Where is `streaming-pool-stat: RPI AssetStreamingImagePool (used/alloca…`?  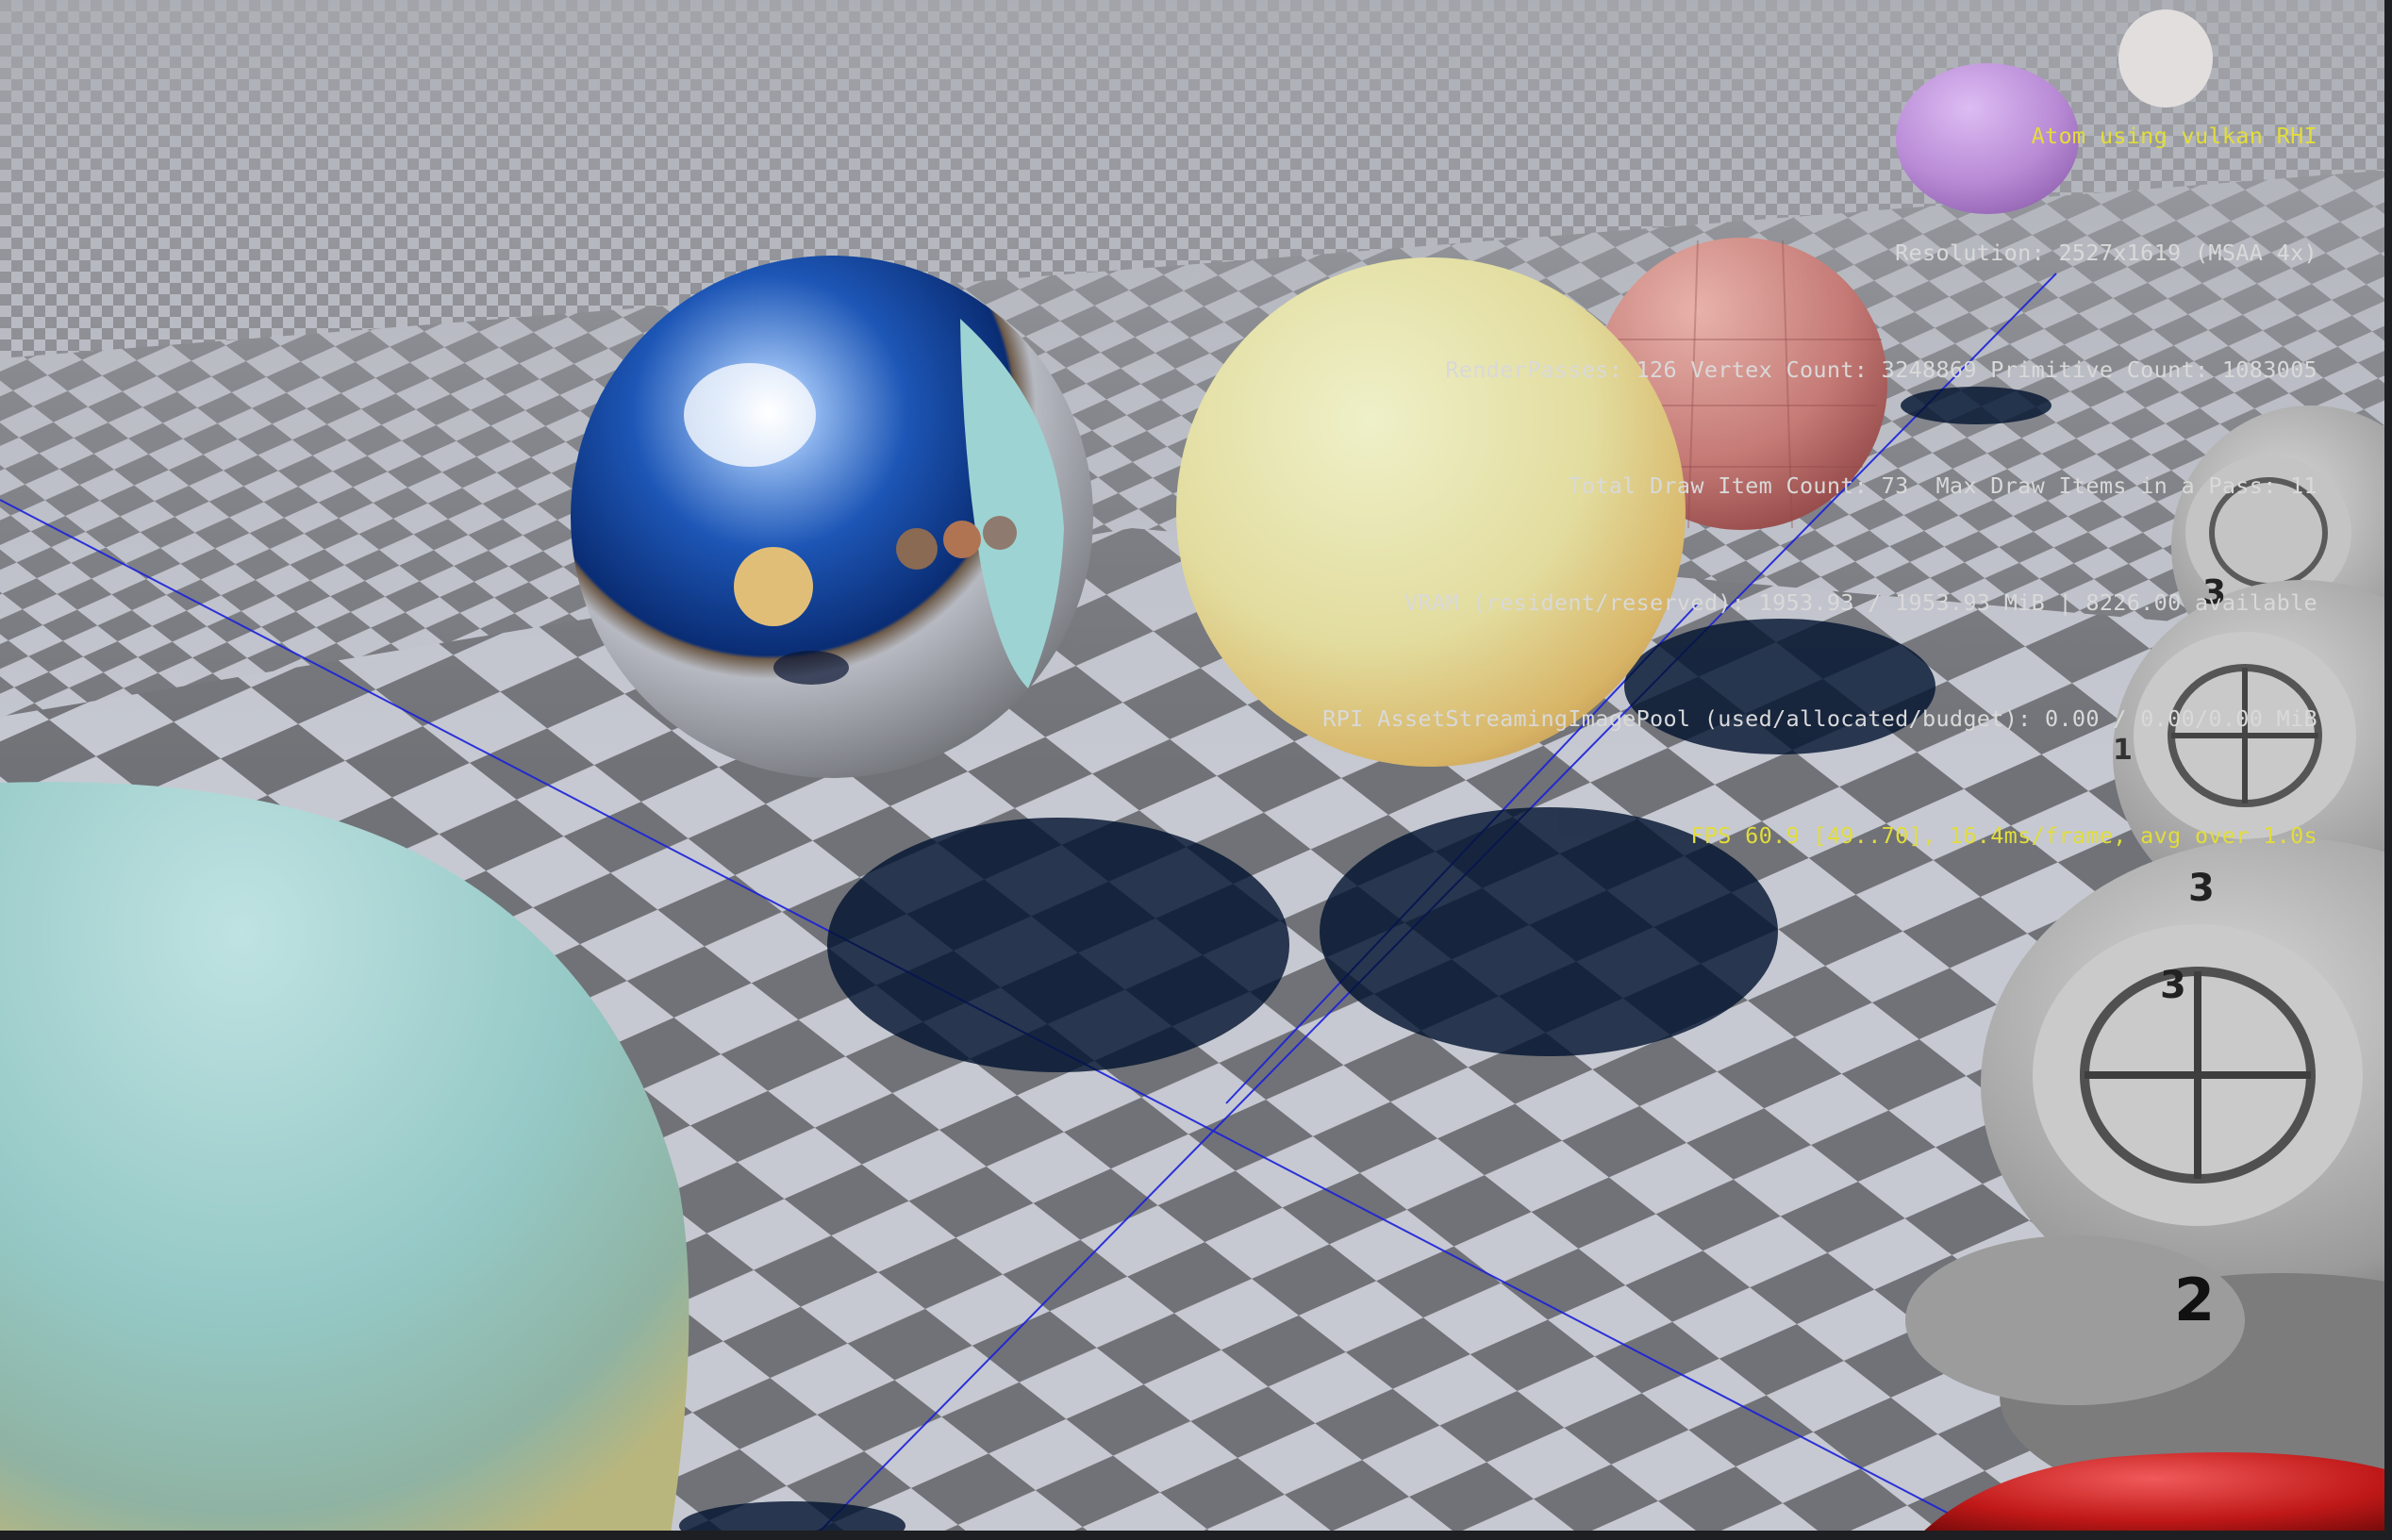 streaming-pool-stat: RPI AssetStreamingImagePool (used/alloca… is located at coordinates (1819, 719).